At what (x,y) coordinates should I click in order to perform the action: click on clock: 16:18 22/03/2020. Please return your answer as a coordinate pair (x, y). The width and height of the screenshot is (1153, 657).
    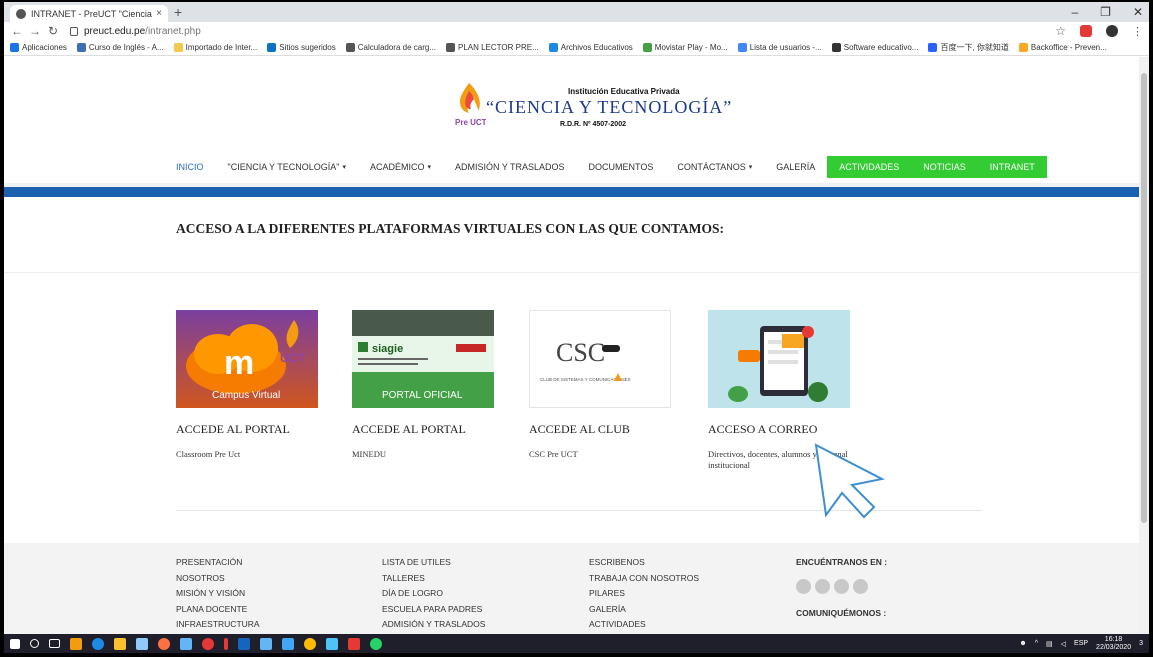
    Looking at the image, I should click on (1113, 644).